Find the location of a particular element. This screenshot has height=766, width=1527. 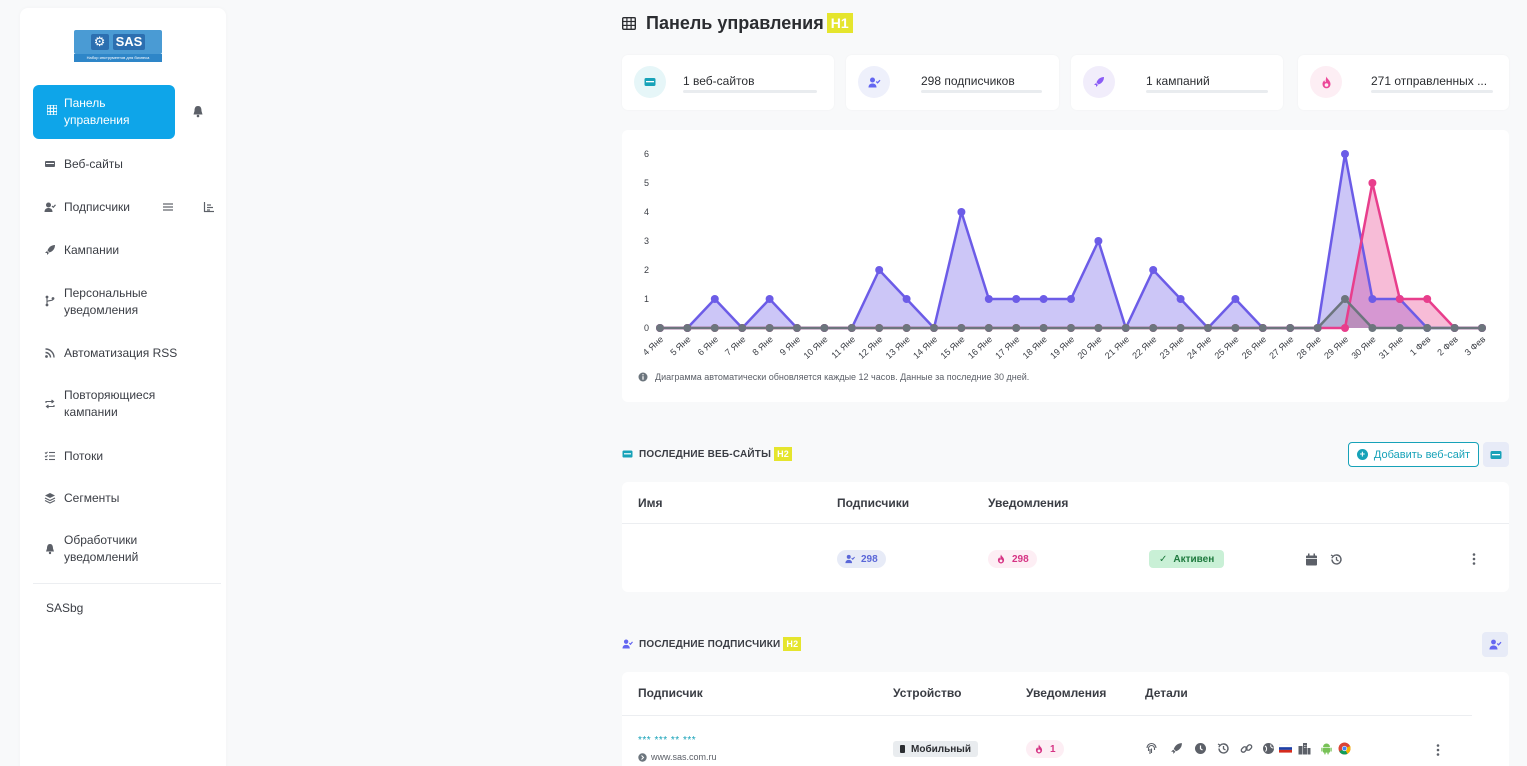

logo: ⚙ SAS Набор инструментов для бизнеса is located at coordinates (118, 49).